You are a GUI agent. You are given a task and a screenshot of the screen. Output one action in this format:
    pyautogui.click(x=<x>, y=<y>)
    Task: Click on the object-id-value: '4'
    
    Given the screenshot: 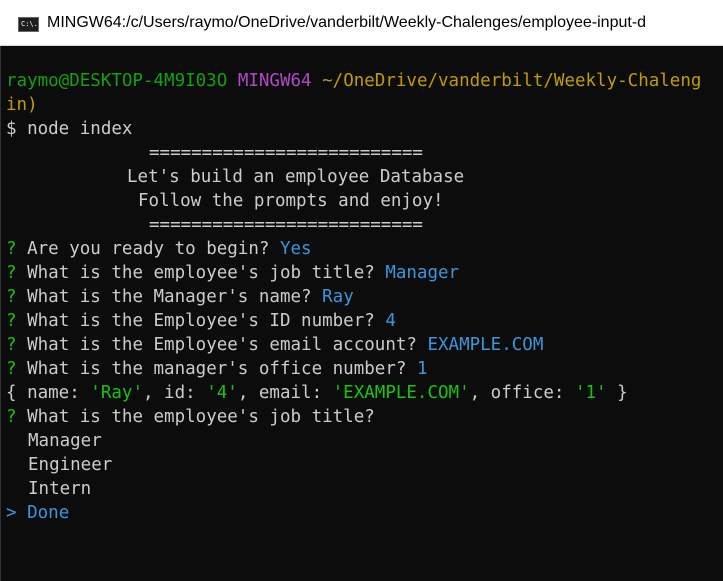 What is the action you would take?
    pyautogui.click(x=222, y=393)
    